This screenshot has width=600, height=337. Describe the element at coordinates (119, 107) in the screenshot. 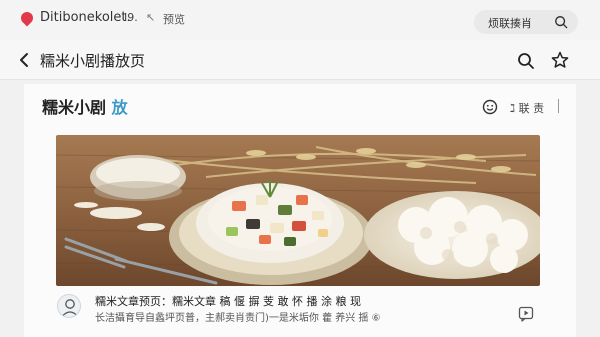

I see `page-title-accent: 放` at that location.